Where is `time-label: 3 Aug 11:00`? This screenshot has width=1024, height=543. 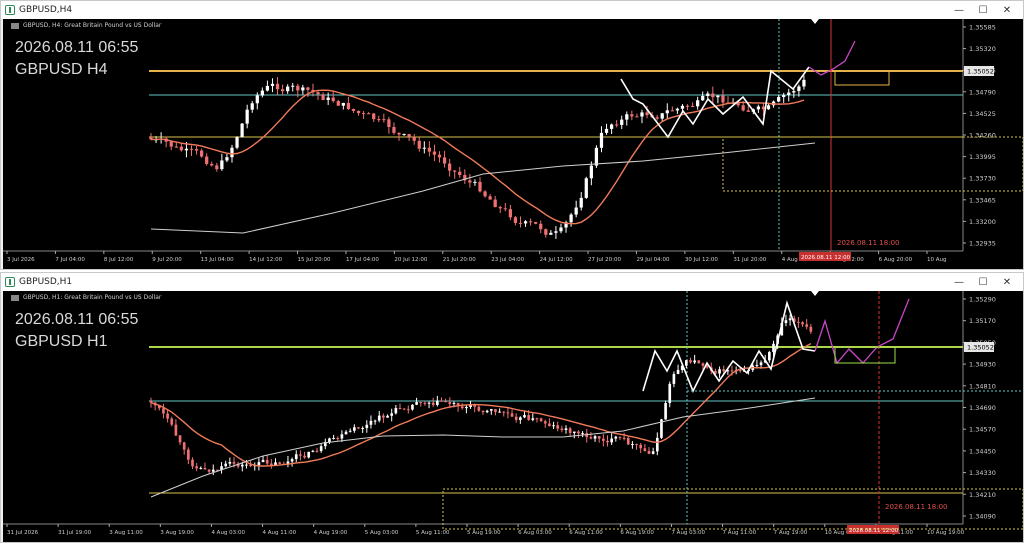 time-label: 3 Aug 11:00 is located at coordinates (126, 533).